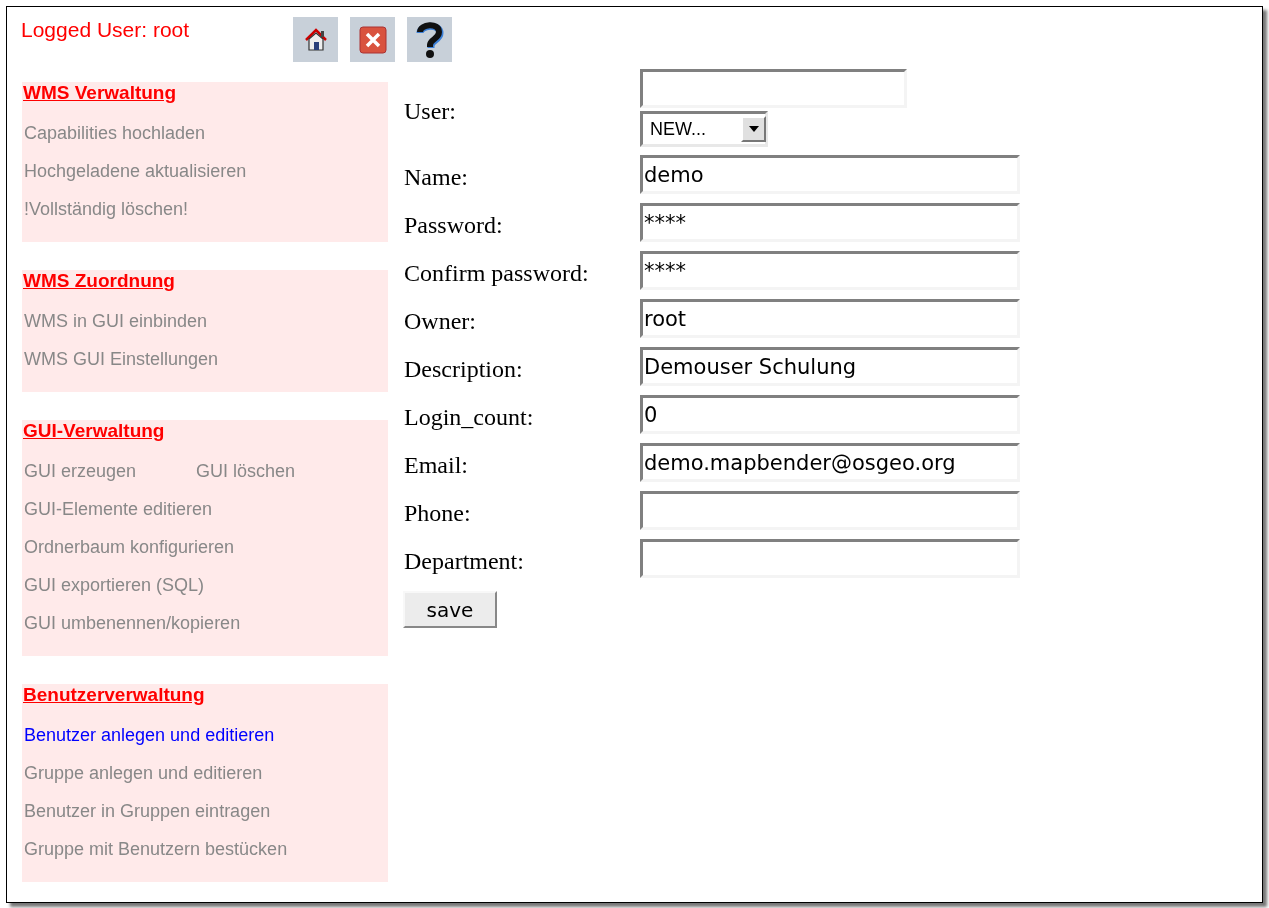 Image resolution: width=1269 pixels, height=908 pixels. Describe the element at coordinates (135, 171) in the screenshot. I see `menu-link: Hochgeladene aktualisieren` at that location.